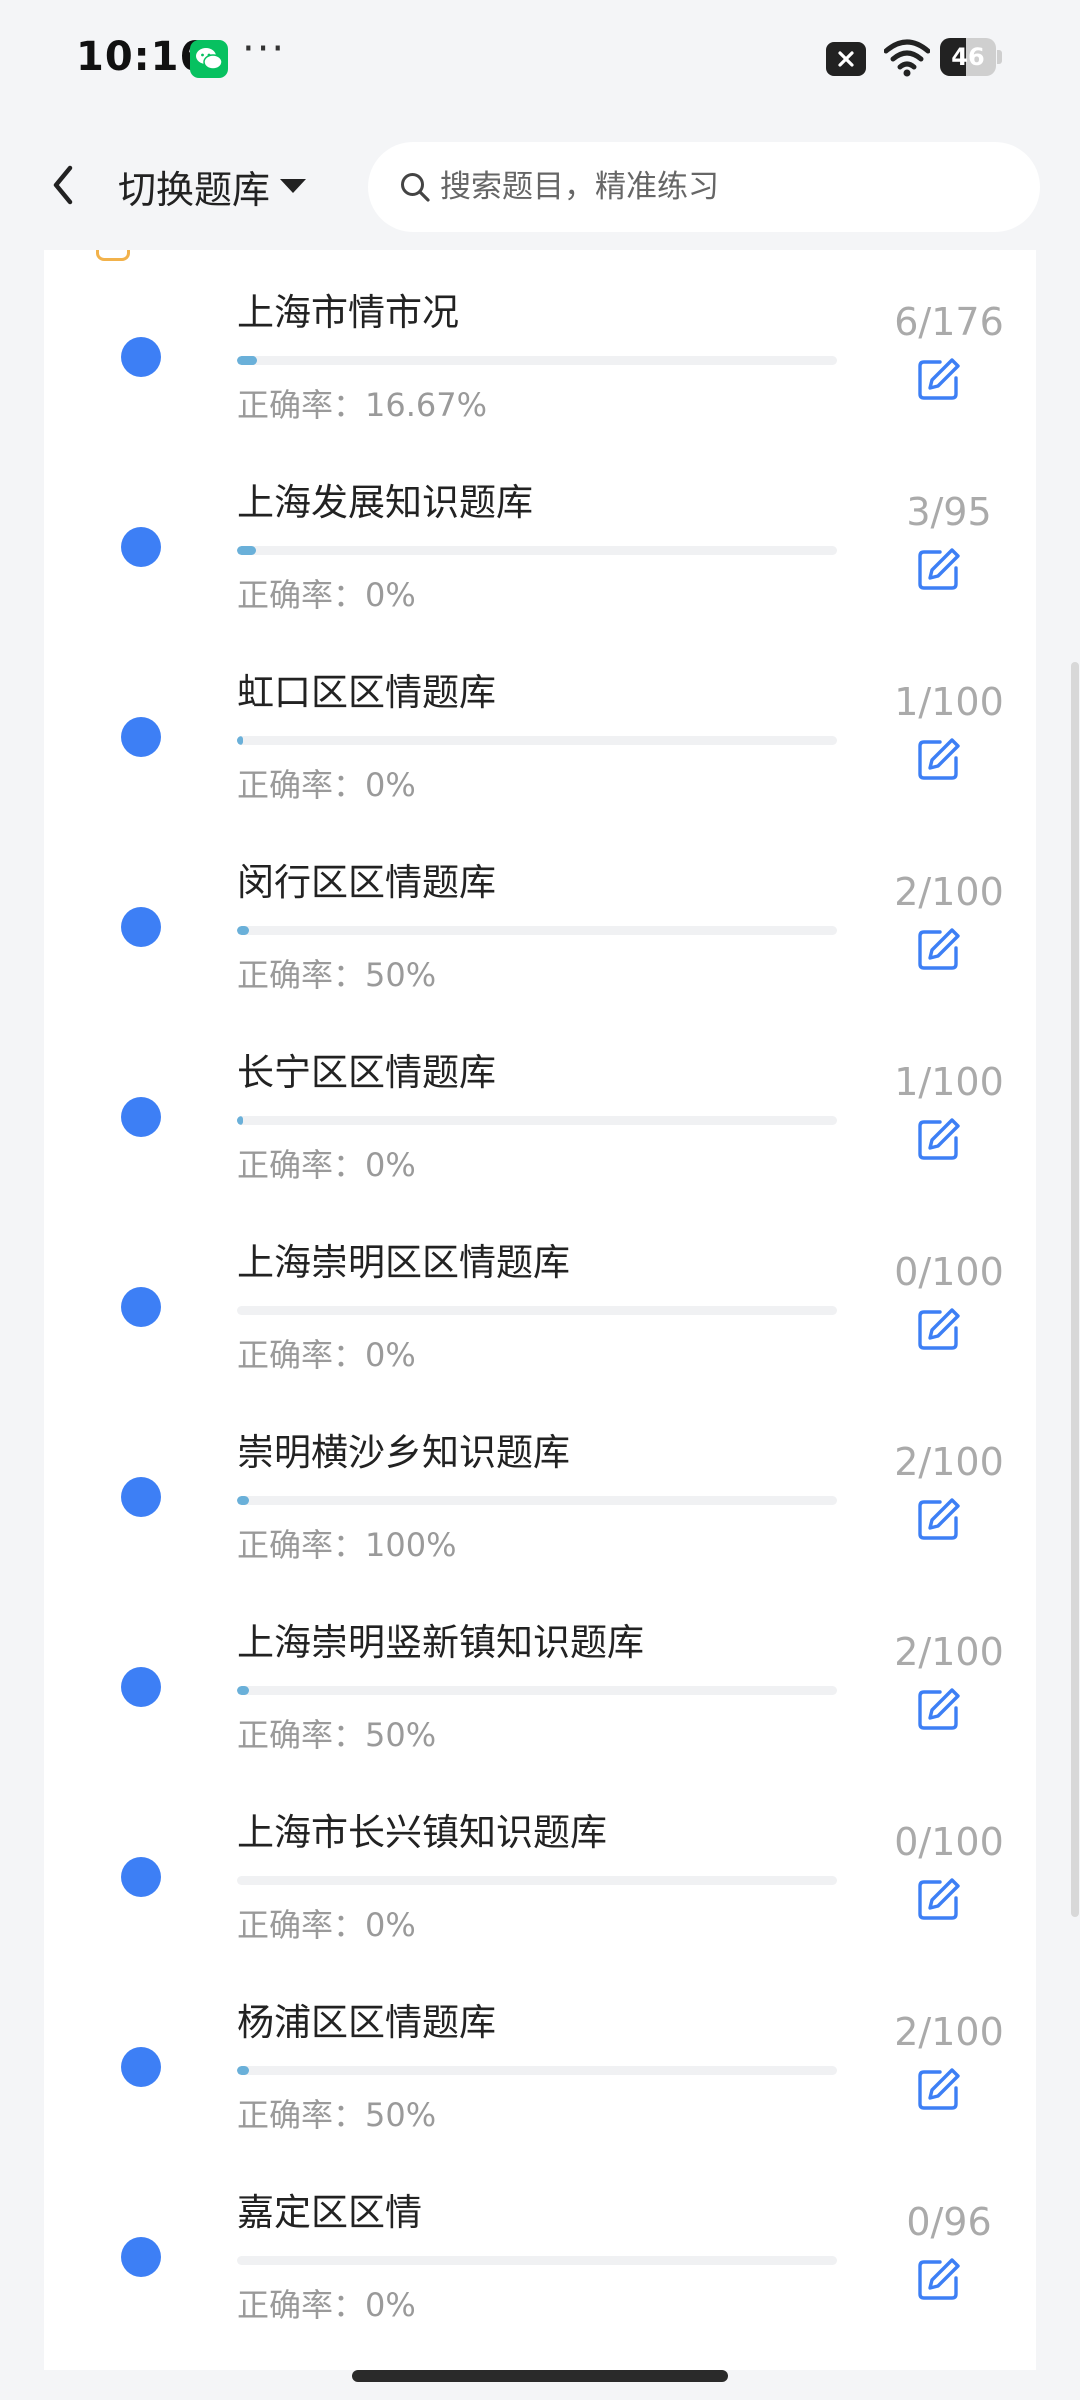 The width and height of the screenshot is (1080, 2400). What do you see at coordinates (540, 2275) in the screenshot?
I see `question-bank-item: 嘉定区区情 正确率：0% 0/96` at bounding box center [540, 2275].